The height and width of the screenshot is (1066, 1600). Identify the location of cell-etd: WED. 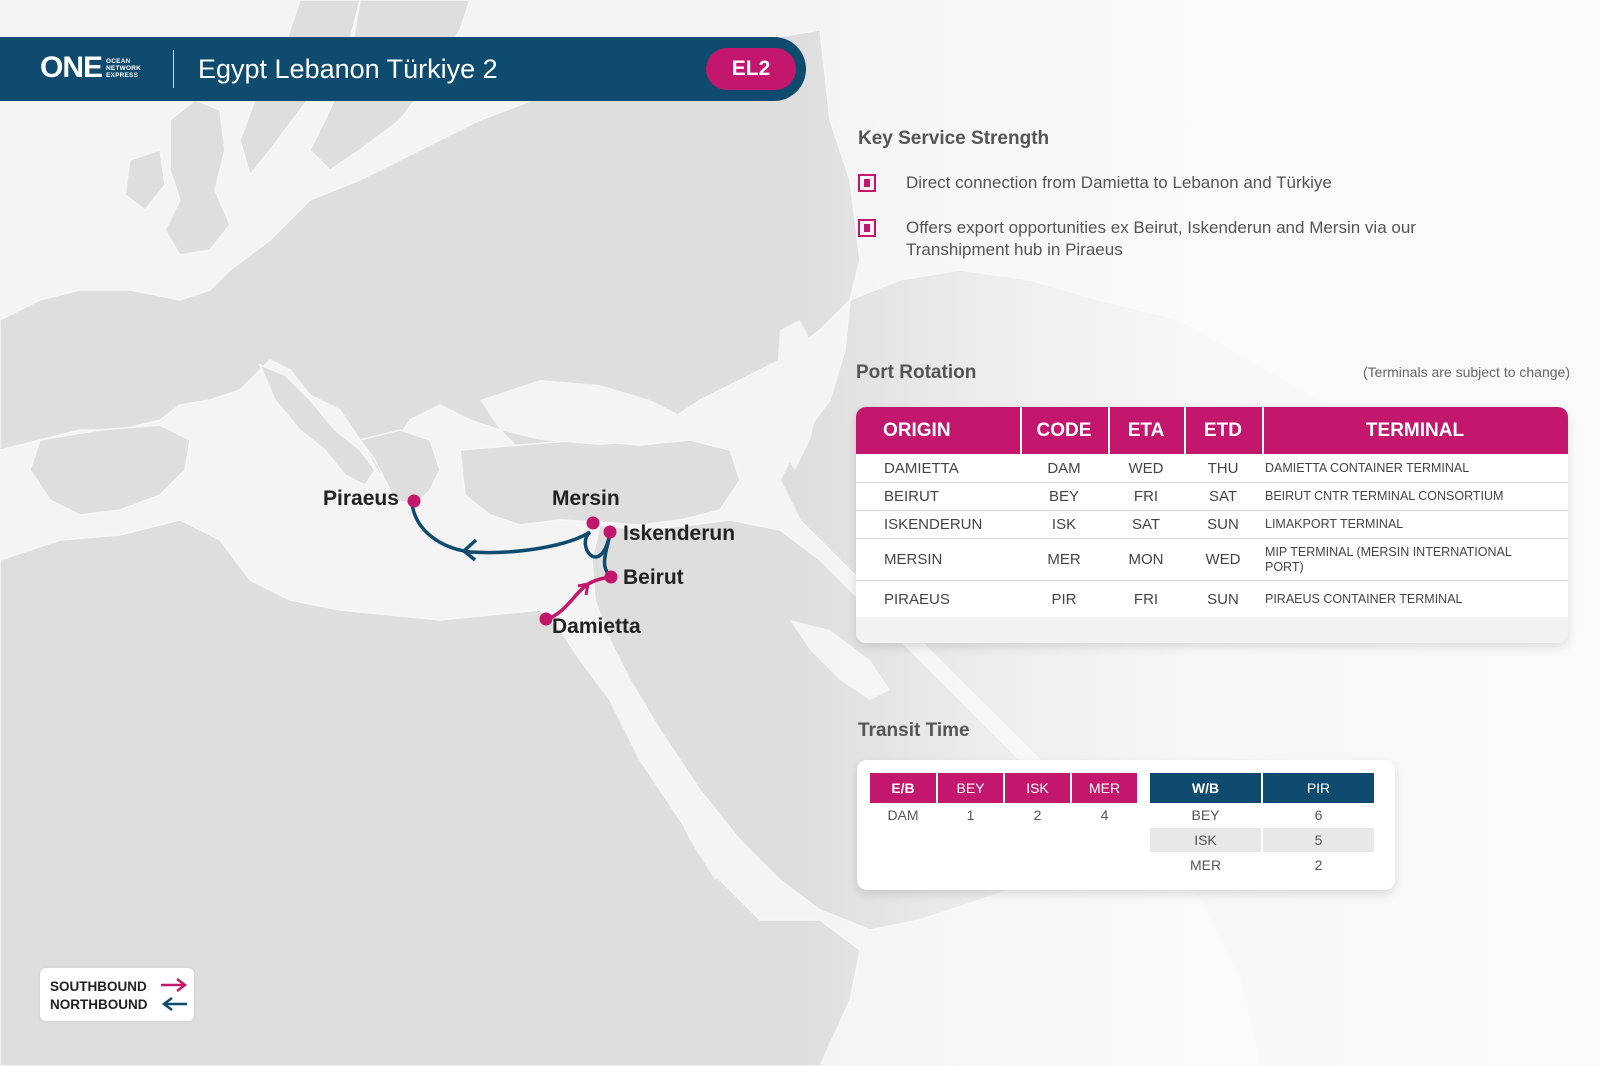
(1223, 559).